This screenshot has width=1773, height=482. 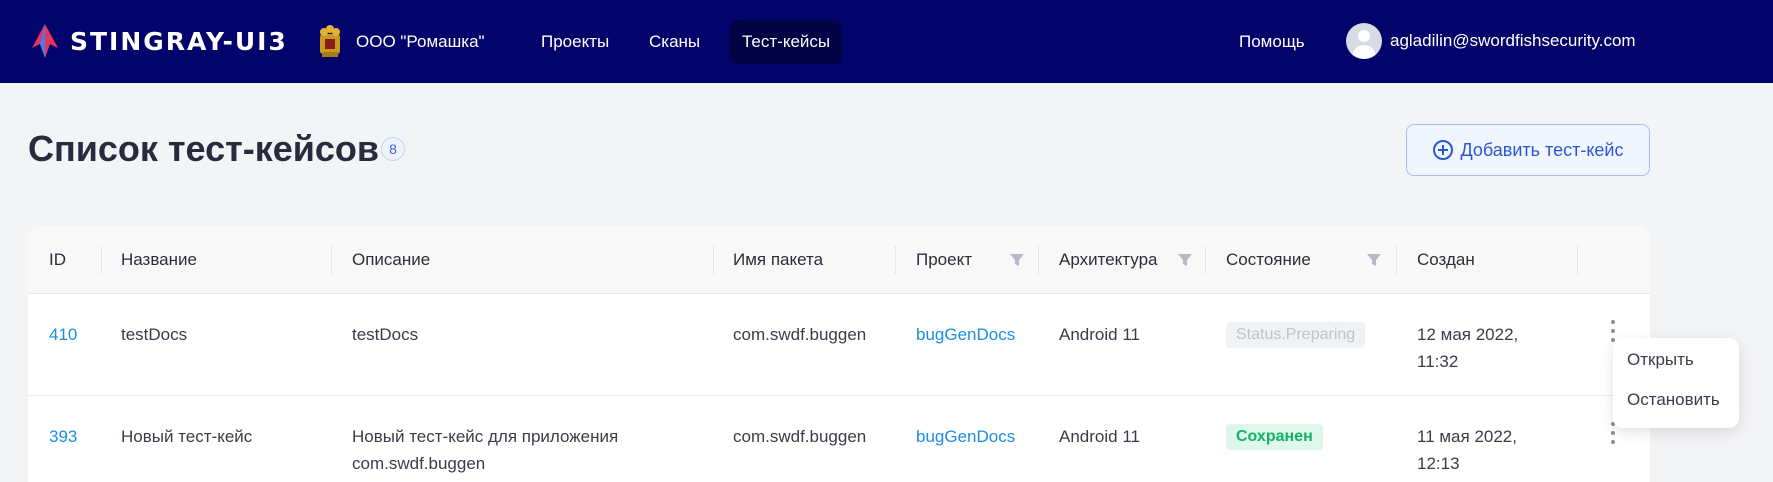 I want to click on menu-item-open: Открыть, so click(x=1660, y=360).